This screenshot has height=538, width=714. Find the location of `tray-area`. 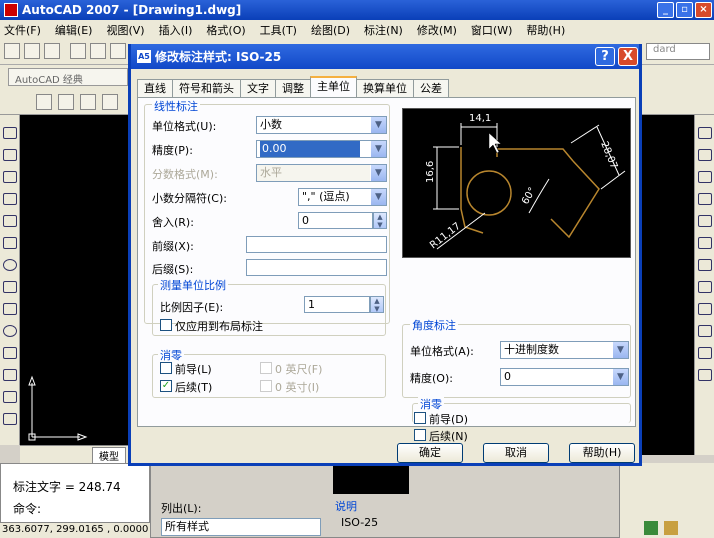

tray-area is located at coordinates (667, 500).